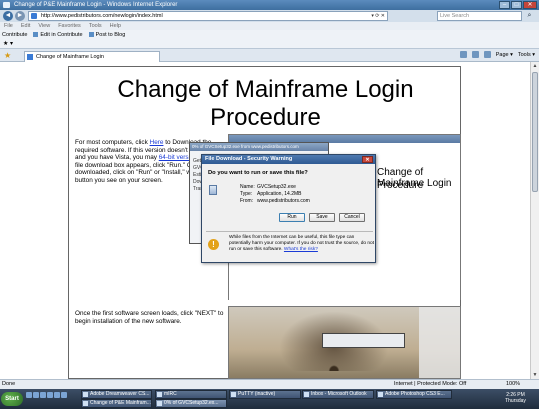  What do you see at coordinates (378, 16) in the screenshot?
I see `address-controls: ▾ ⟳ ✕` at bounding box center [378, 16].